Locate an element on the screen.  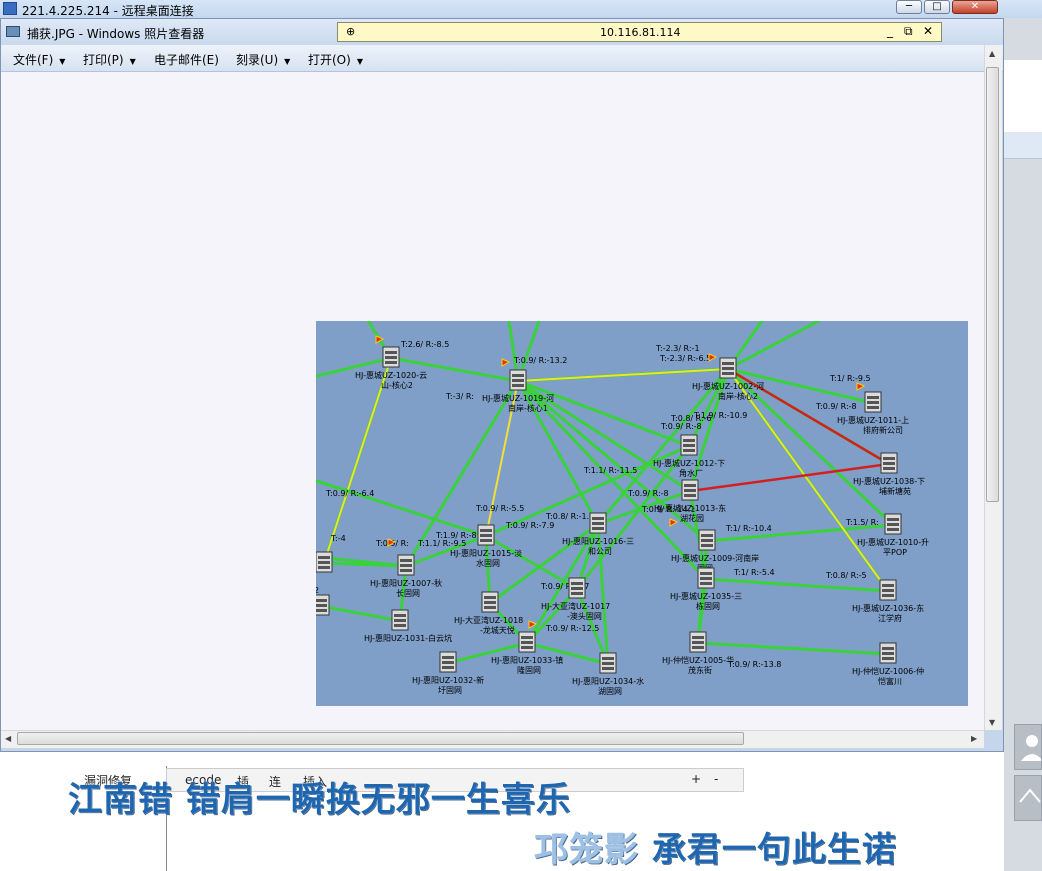
rdp-title-bar: 221.4.225.214 - 远程桌面连接 ─ □ ✕ is located at coordinates (521, 9).